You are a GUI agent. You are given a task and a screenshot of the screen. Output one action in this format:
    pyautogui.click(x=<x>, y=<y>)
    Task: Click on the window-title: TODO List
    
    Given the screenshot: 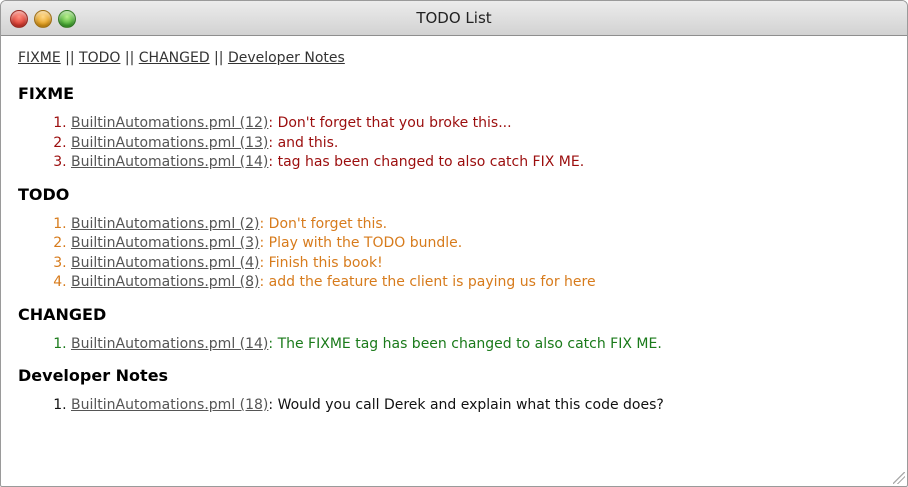 What is the action you would take?
    pyautogui.click(x=454, y=18)
    